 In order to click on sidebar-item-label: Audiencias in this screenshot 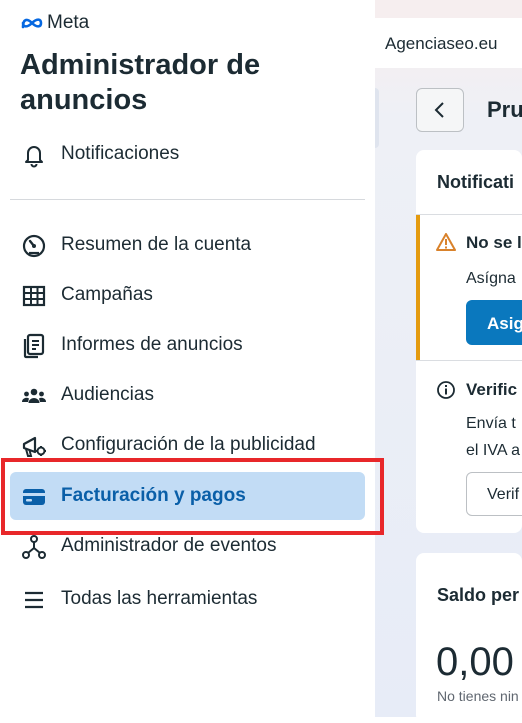, I will do `click(107, 394)`.